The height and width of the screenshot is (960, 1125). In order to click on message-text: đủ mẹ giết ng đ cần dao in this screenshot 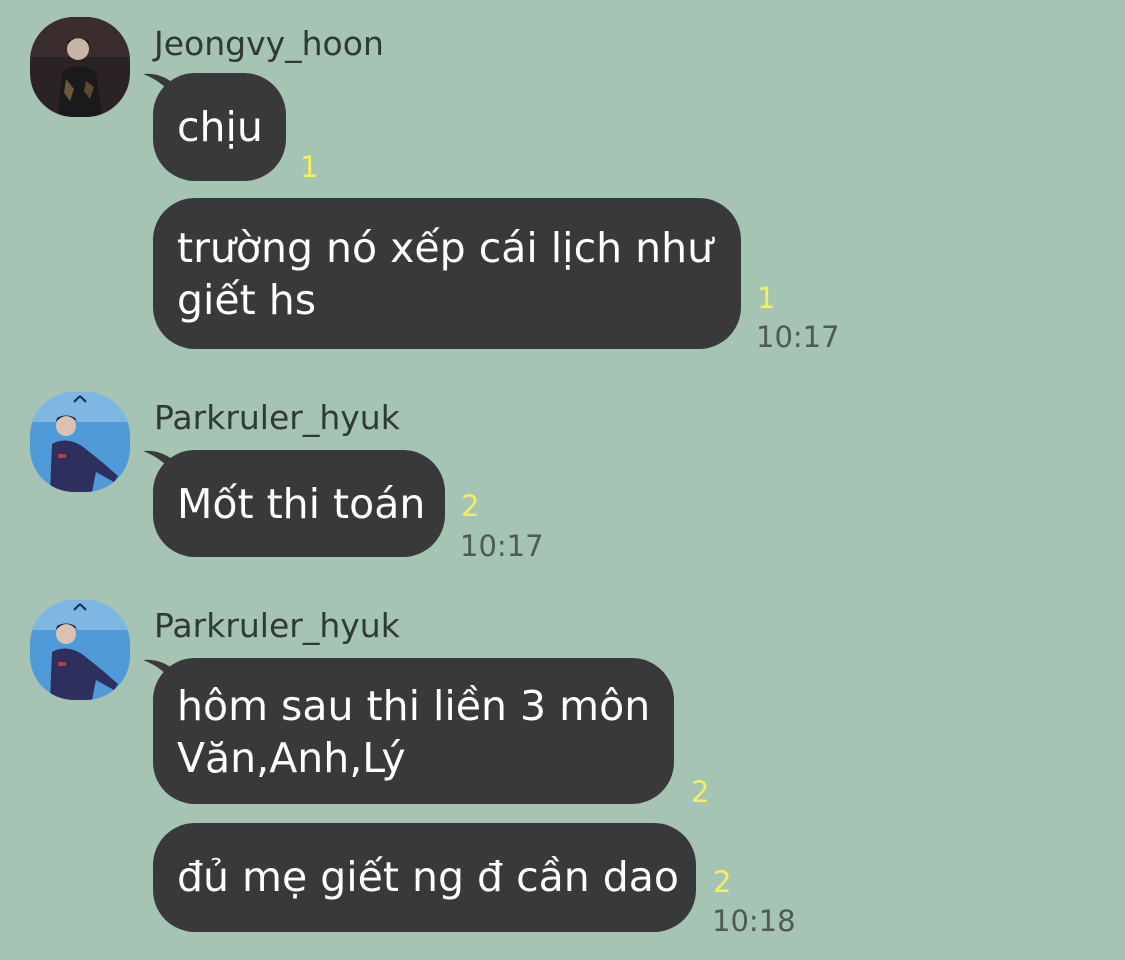, I will do `click(428, 877)`.